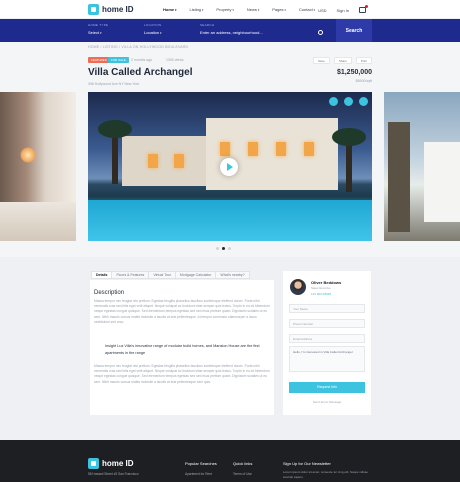 This screenshot has width=460, height=482. Describe the element at coordinates (207, 25) in the screenshot. I see `search-label: SEARCH` at that location.